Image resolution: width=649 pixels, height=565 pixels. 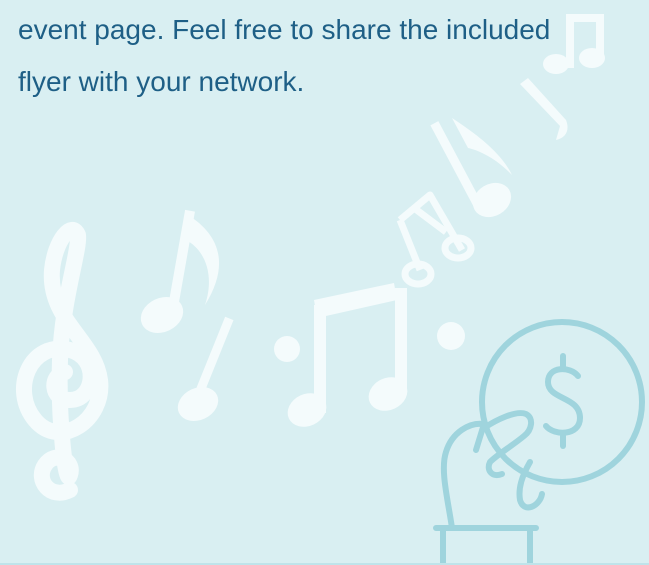 I want to click on message-line-2: flyer with your network., so click(x=161, y=81).